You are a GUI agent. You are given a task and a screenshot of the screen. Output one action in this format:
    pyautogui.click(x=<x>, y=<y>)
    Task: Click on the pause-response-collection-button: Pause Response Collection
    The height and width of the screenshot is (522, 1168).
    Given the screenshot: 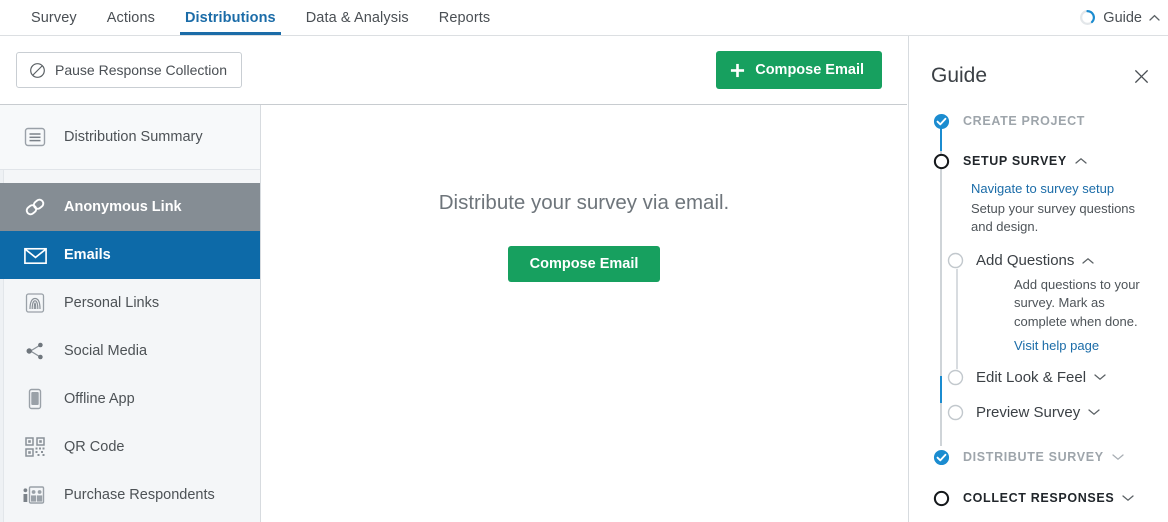 What is the action you would take?
    pyautogui.click(x=129, y=70)
    